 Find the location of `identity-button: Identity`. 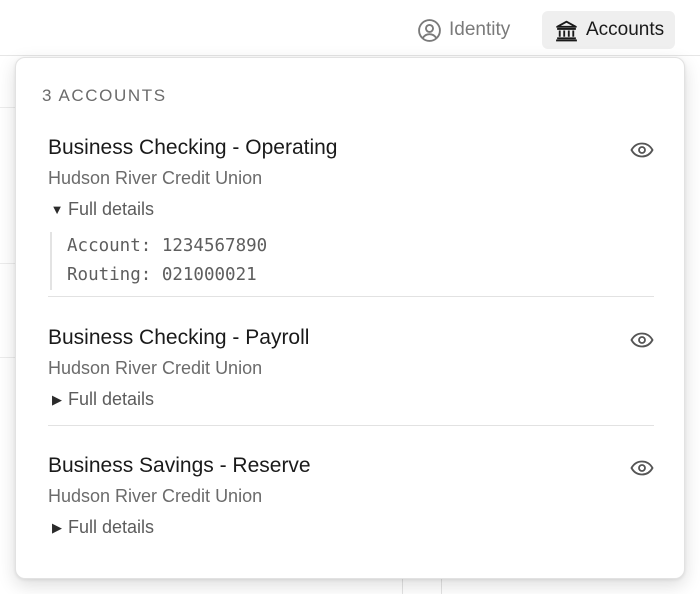

identity-button: Identity is located at coordinates (463, 30).